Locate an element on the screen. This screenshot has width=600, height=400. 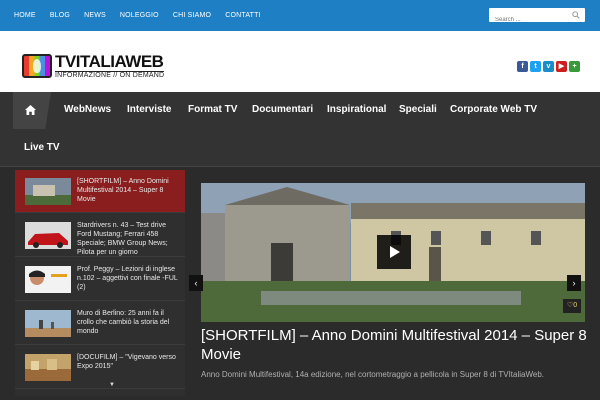
nav-format-tv: Format TV is located at coordinates (212, 109).